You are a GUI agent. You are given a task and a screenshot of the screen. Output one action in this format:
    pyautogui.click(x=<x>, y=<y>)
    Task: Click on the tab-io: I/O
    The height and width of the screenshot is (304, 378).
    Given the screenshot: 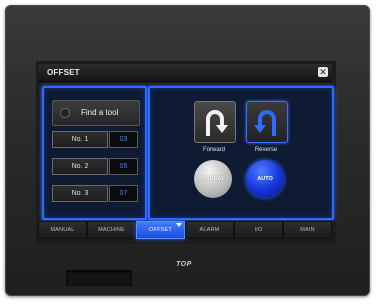 What is the action you would take?
    pyautogui.click(x=258, y=230)
    